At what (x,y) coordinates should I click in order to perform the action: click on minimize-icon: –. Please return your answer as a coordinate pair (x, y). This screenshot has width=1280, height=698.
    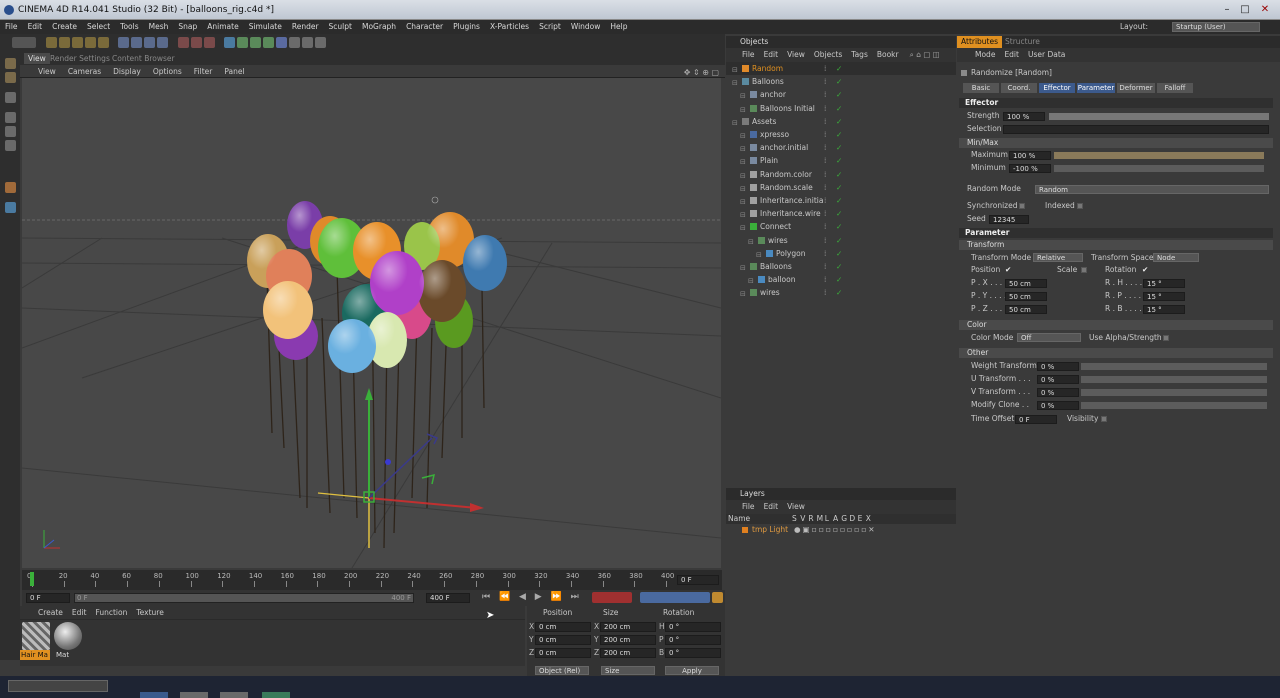
    Looking at the image, I should click on (1227, 10).